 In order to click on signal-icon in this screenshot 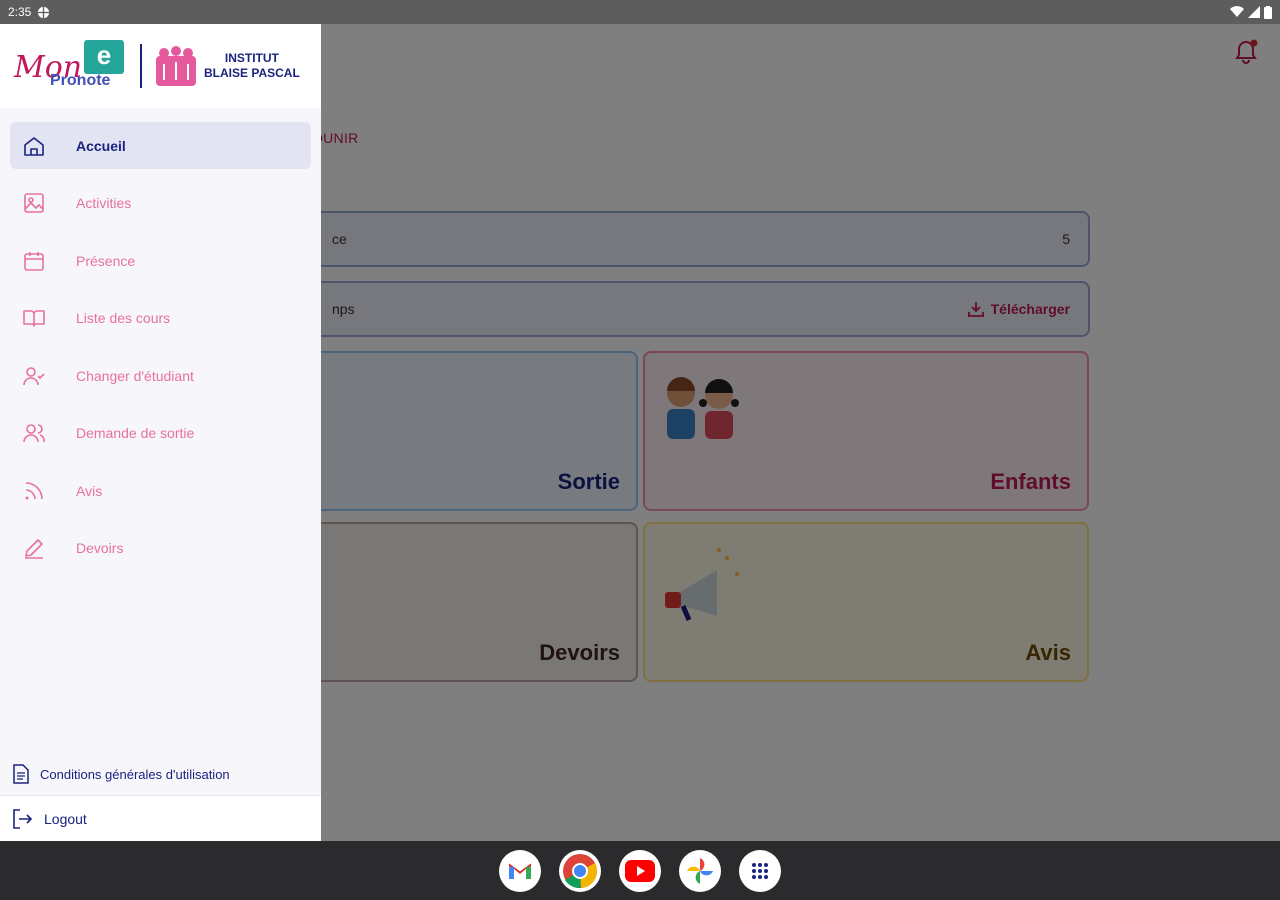, I will do `click(1254, 12)`.